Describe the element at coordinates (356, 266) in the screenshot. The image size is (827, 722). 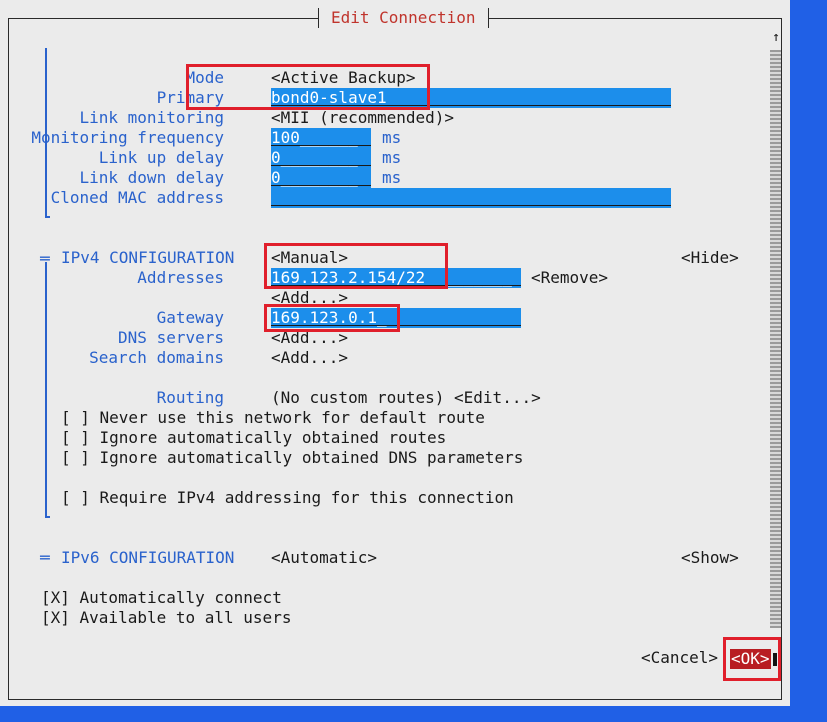
I see `callout-ipv4-method-address` at that location.